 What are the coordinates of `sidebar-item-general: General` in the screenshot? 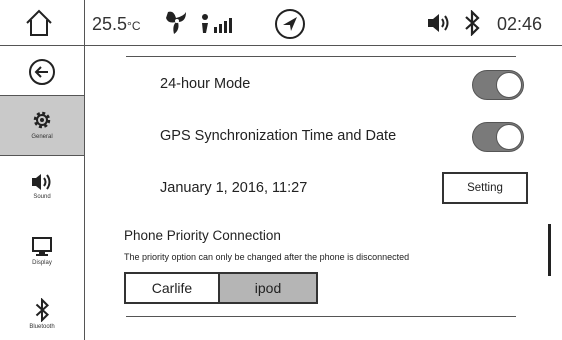 It's located at (42, 126).